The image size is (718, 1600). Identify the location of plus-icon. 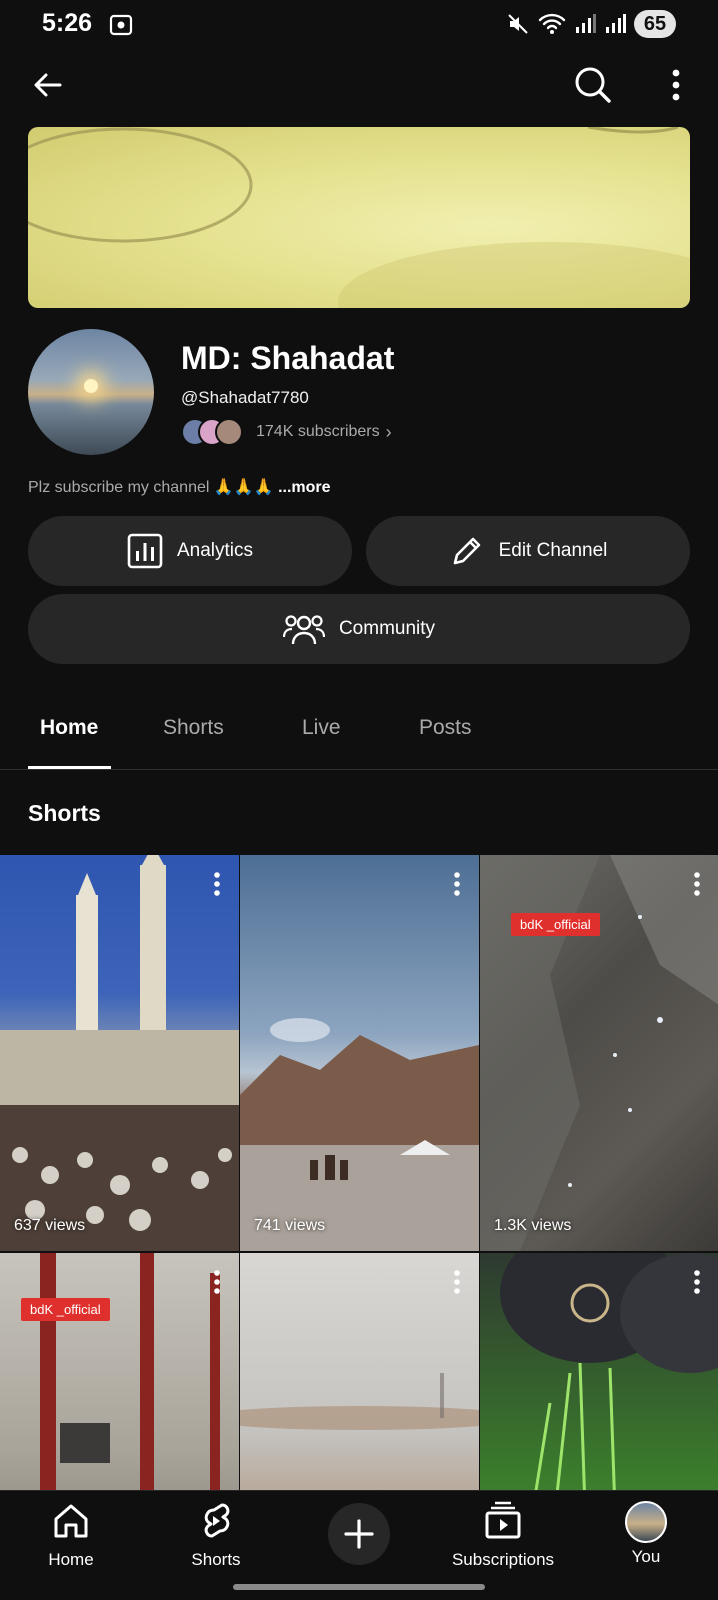
(359, 1534).